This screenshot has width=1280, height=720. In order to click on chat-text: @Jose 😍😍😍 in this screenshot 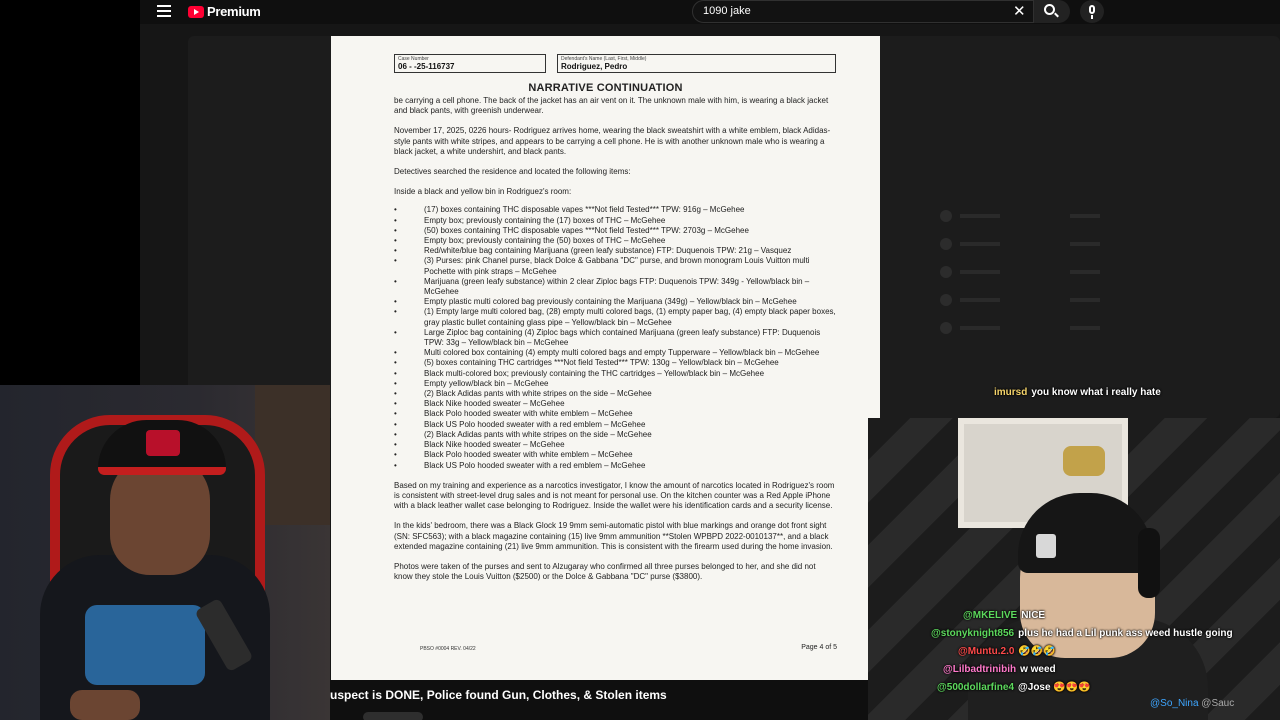, I will do `click(1054, 687)`.